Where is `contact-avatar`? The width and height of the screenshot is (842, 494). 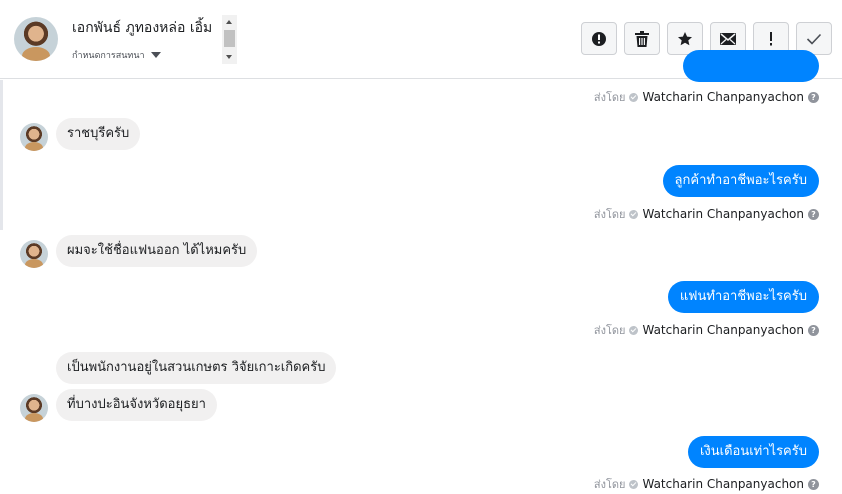
contact-avatar is located at coordinates (36, 39).